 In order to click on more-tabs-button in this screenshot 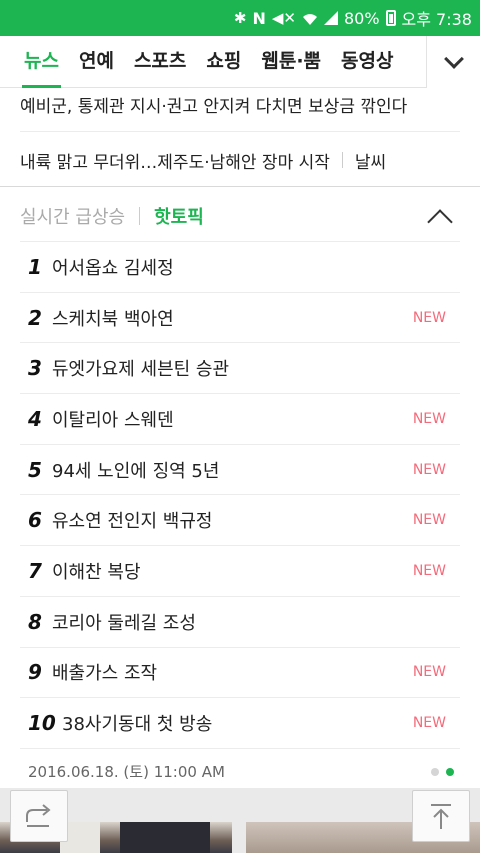, I will do `click(453, 62)`.